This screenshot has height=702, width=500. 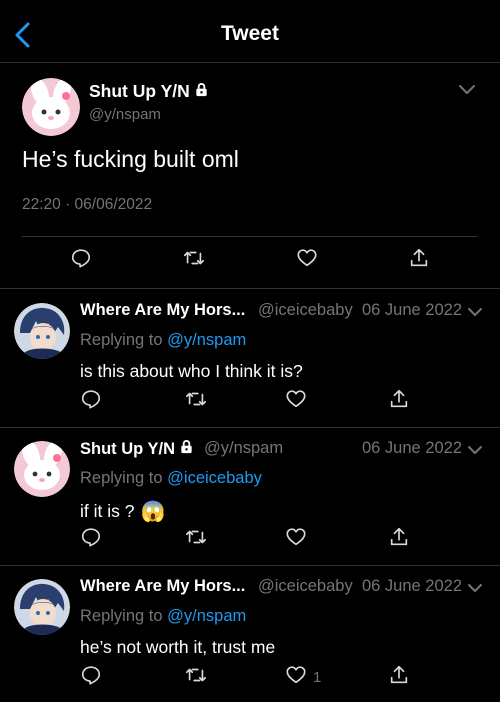 I want to click on replying-to-link: @iceicebaby, so click(x=214, y=478).